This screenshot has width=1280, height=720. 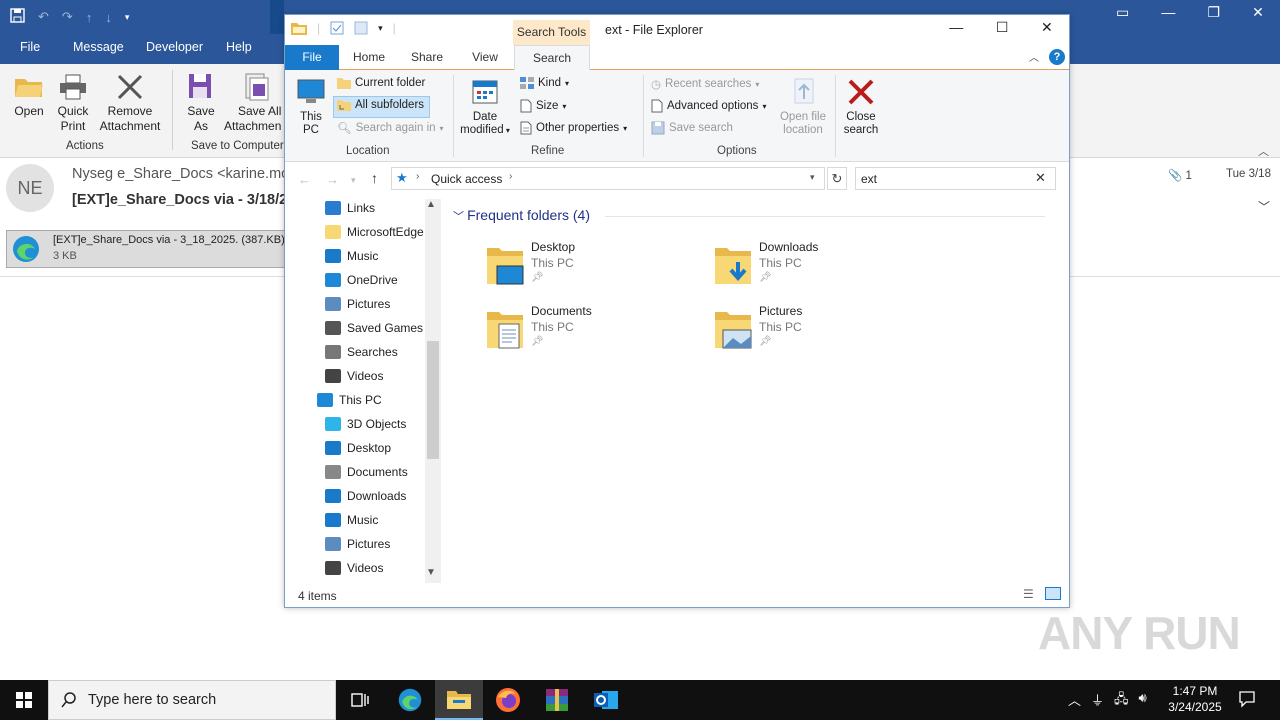 What do you see at coordinates (344, 129) in the screenshot?
I see `magnifier-icon: 🔍︎` at bounding box center [344, 129].